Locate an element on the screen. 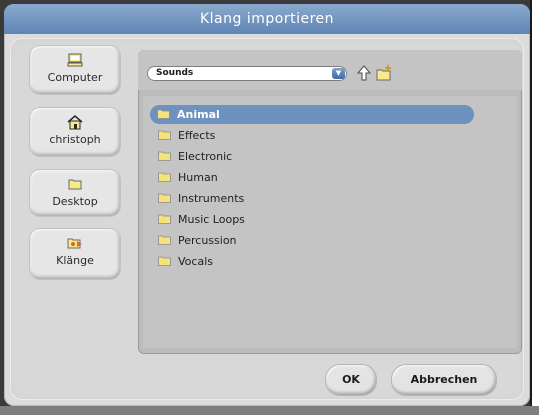 This screenshot has width=539, height=415. sidebar-item-christoph: christoph is located at coordinates (75, 132).